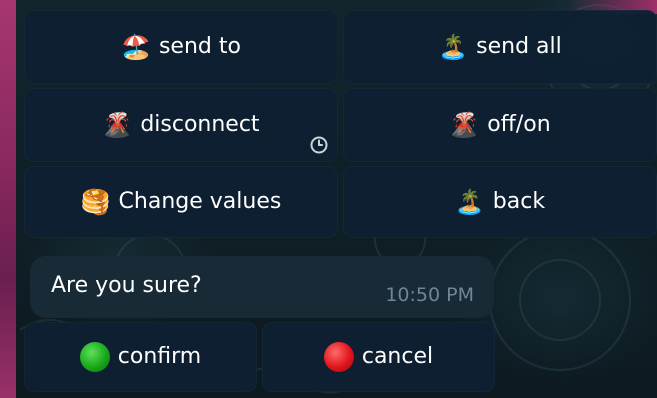 This screenshot has width=657, height=398. What do you see at coordinates (200, 201) in the screenshot?
I see `keyboard-button-label: Change values` at bounding box center [200, 201].